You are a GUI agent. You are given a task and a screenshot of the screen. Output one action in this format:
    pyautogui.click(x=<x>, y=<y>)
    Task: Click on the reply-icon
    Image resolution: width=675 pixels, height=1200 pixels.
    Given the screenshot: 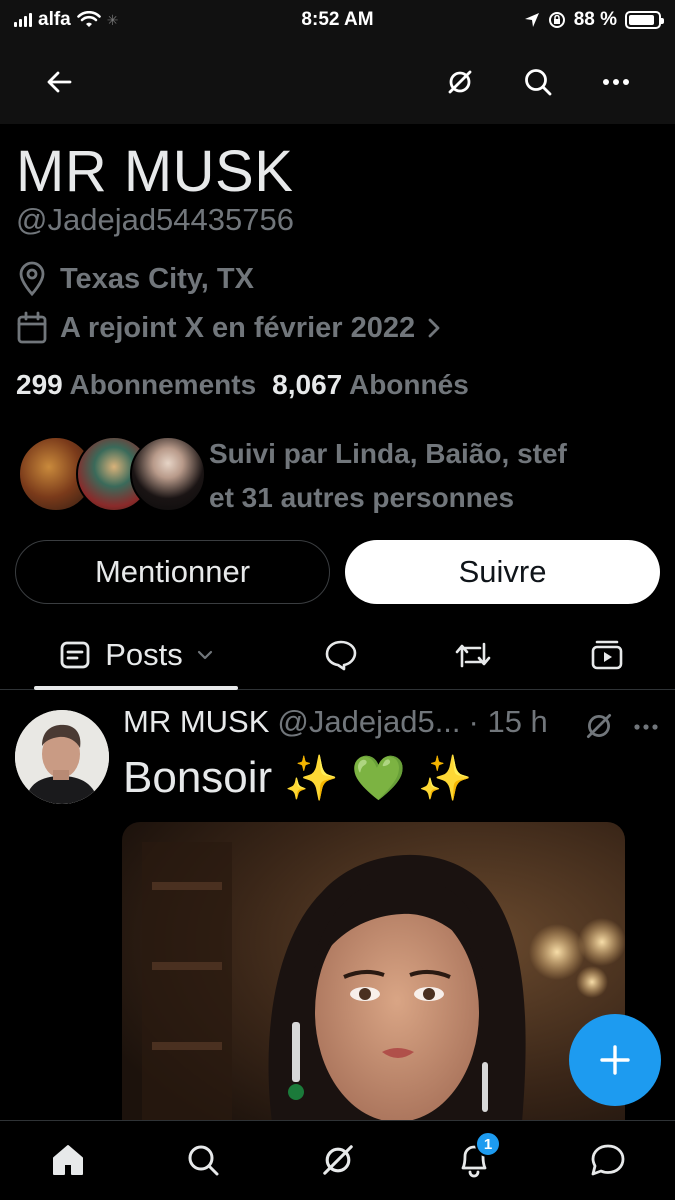 What is the action you would take?
    pyautogui.click(x=341, y=655)
    